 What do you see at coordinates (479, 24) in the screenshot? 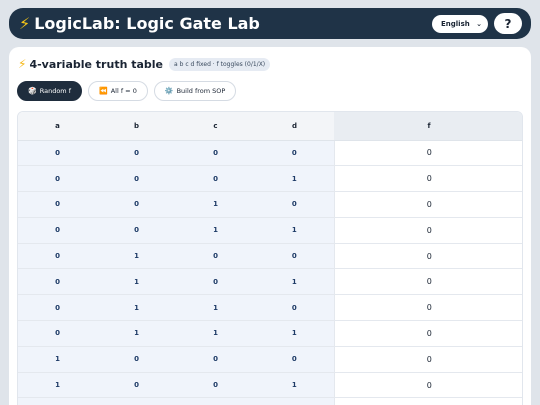
I see `chevron-down-icon: ⌄` at bounding box center [479, 24].